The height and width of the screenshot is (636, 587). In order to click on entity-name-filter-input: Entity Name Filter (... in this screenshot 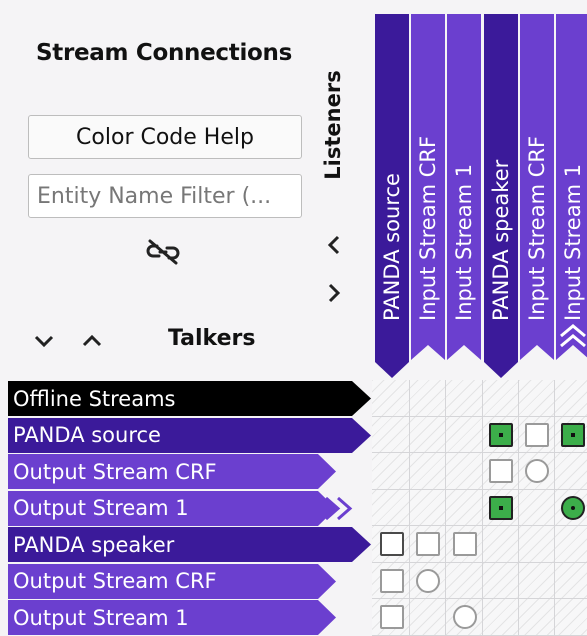, I will do `click(165, 196)`.